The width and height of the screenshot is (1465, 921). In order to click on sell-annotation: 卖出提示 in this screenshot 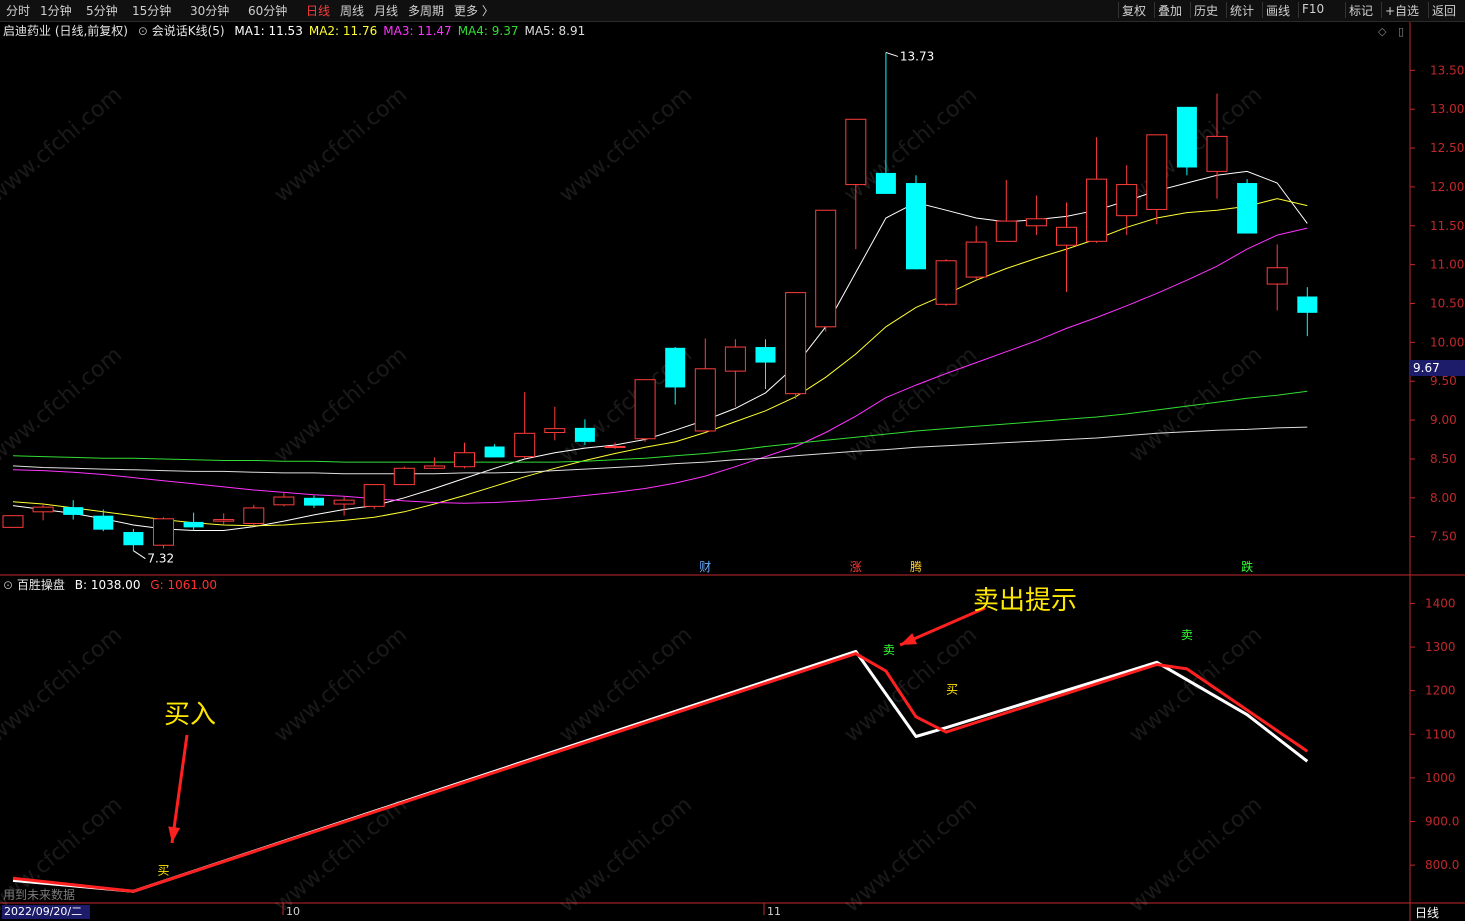, I will do `click(1025, 601)`.